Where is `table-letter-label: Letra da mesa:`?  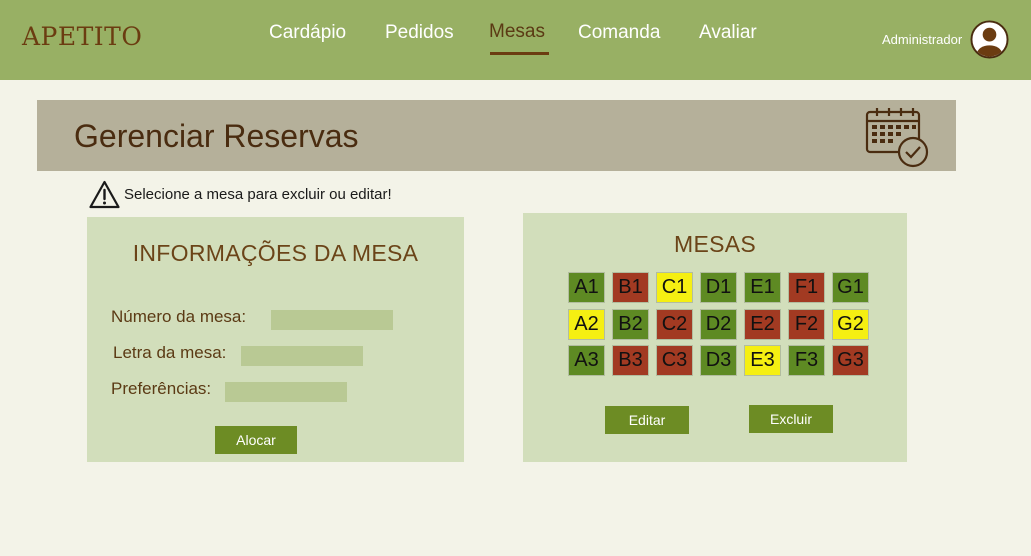 table-letter-label: Letra da mesa: is located at coordinates (170, 352).